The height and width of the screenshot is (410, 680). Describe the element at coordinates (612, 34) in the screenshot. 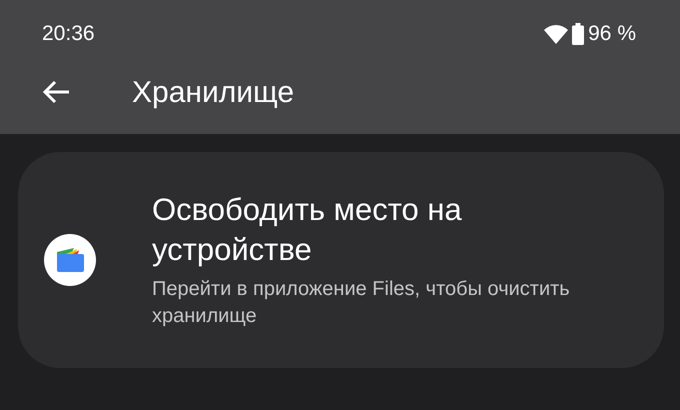

I see `battery-percent: 96 %` at that location.